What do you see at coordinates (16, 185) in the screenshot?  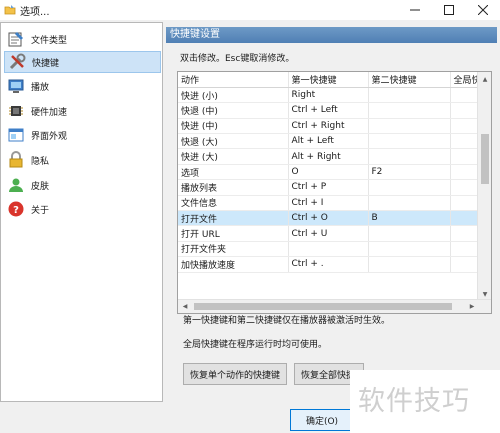 I see `skin-user-icon` at bounding box center [16, 185].